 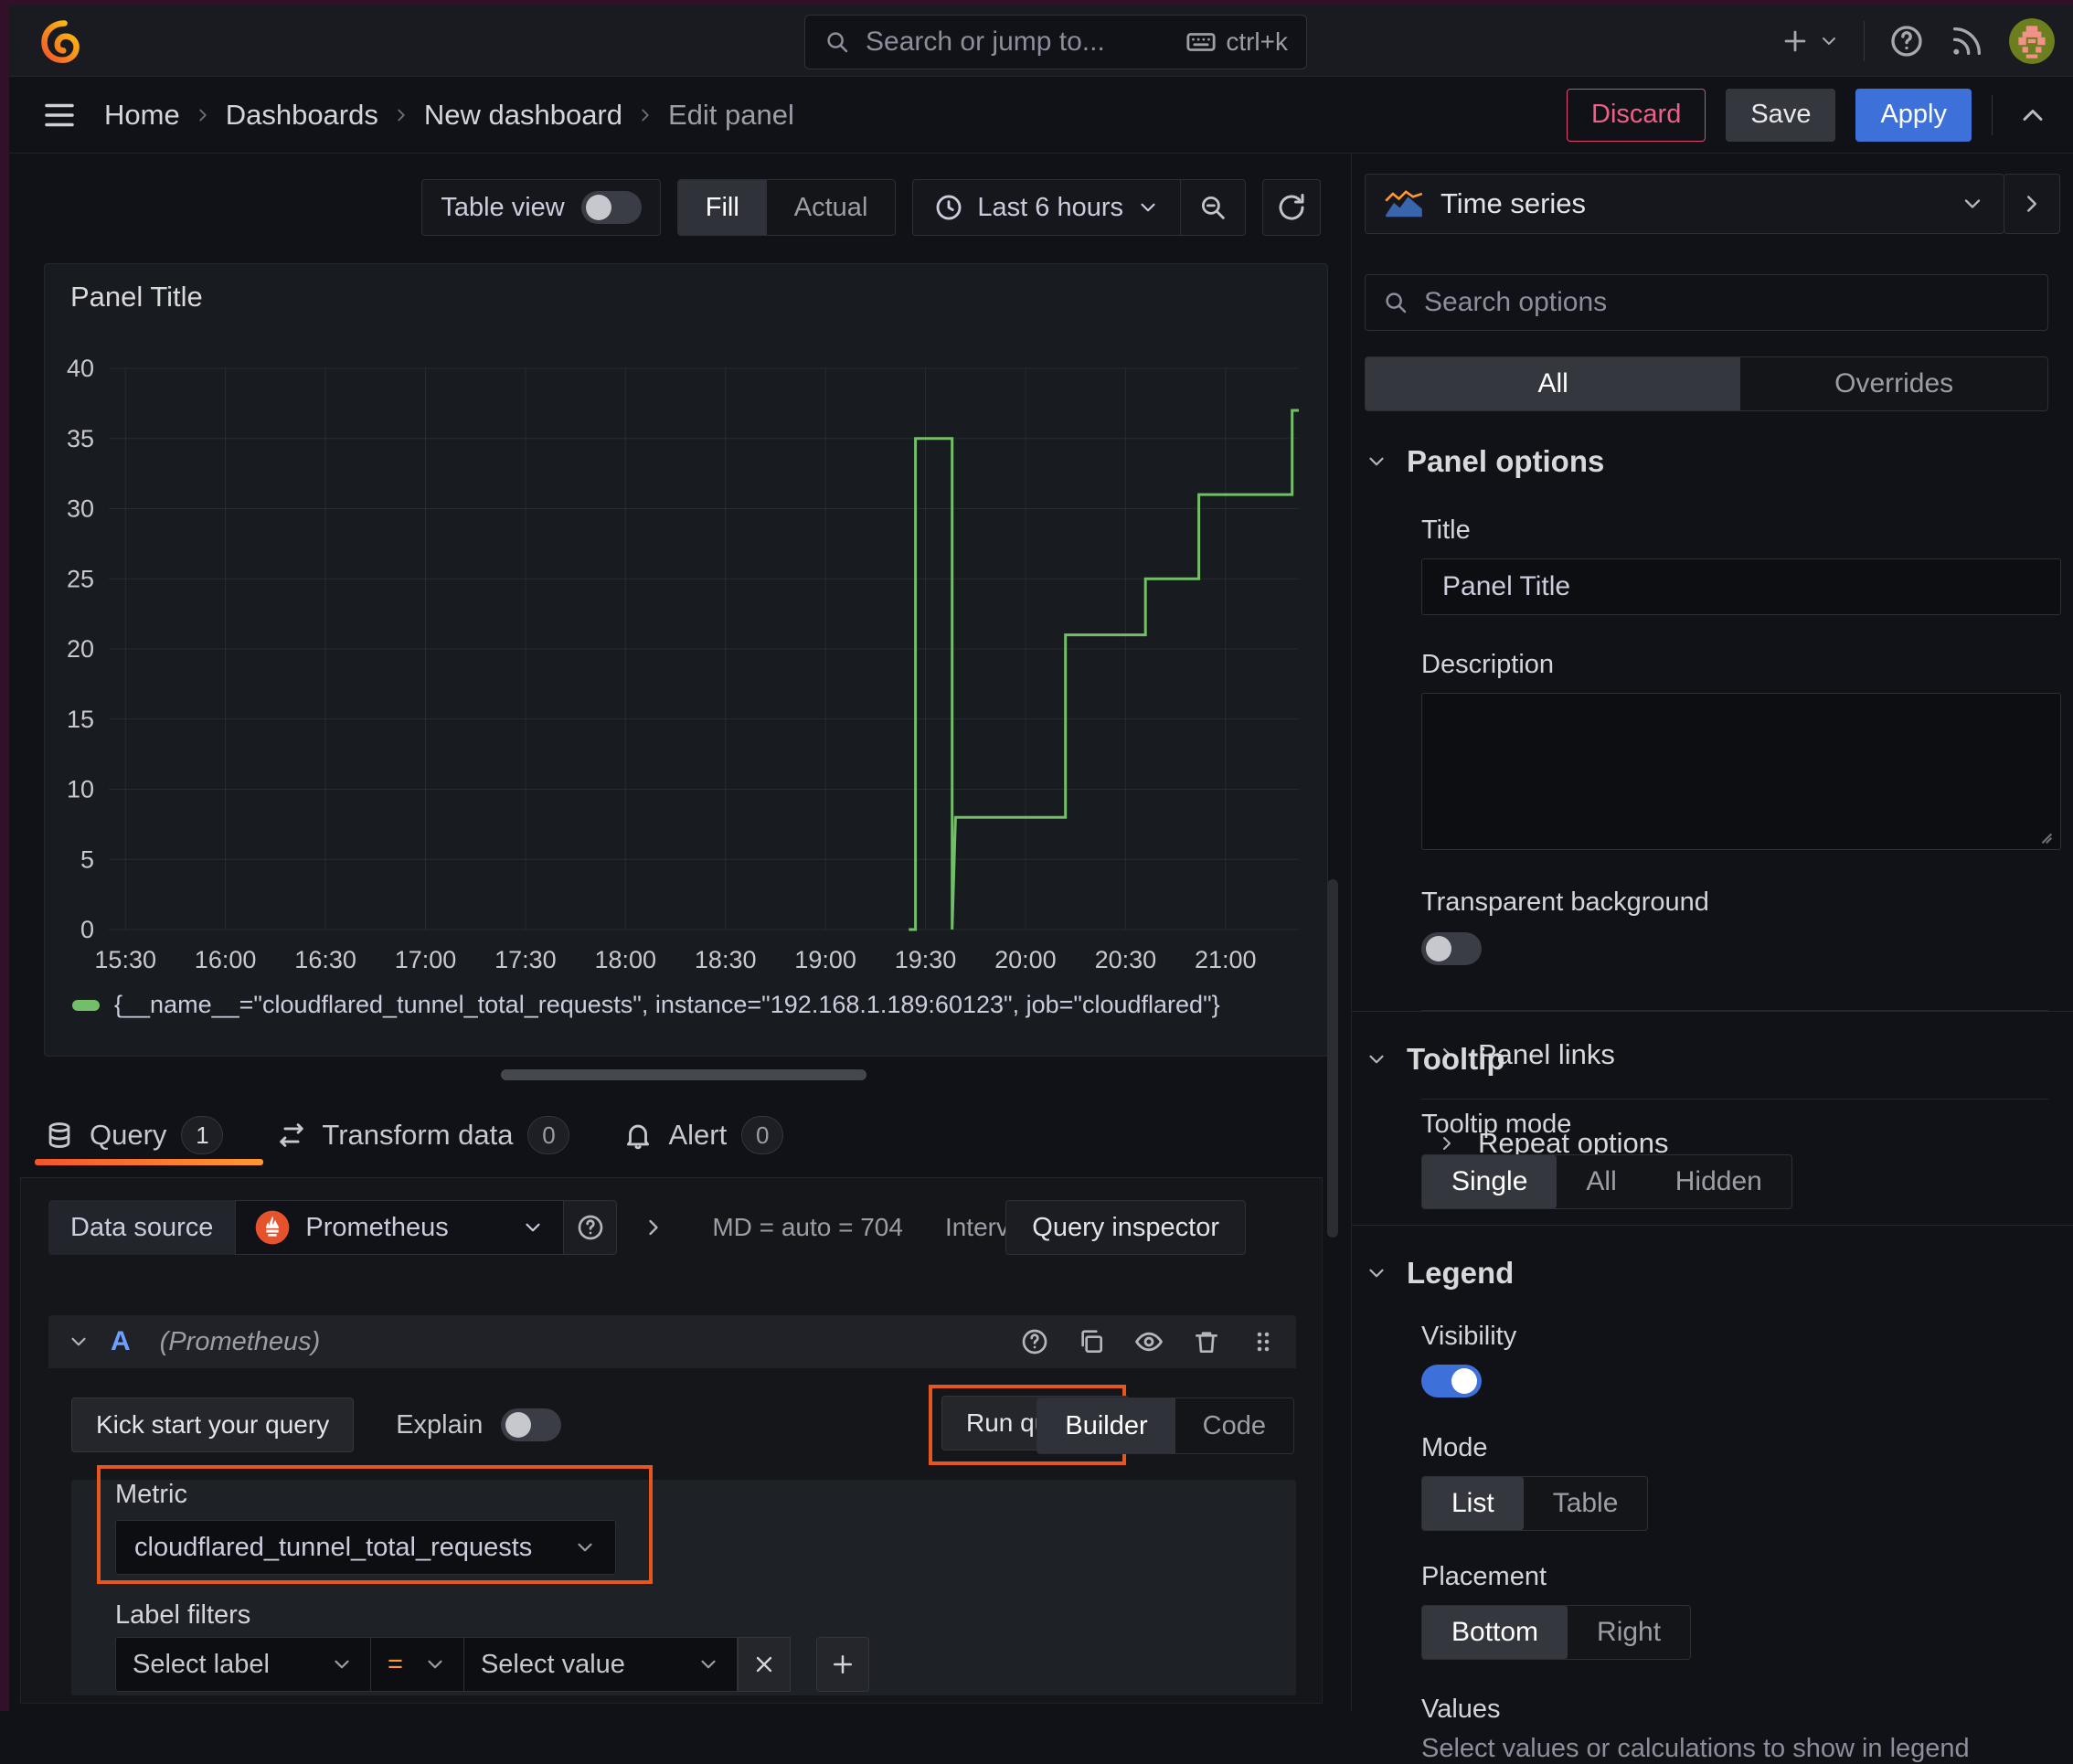 What do you see at coordinates (1055, 42) in the screenshot?
I see `global-search-input: Search or jump to... ctrl+k` at bounding box center [1055, 42].